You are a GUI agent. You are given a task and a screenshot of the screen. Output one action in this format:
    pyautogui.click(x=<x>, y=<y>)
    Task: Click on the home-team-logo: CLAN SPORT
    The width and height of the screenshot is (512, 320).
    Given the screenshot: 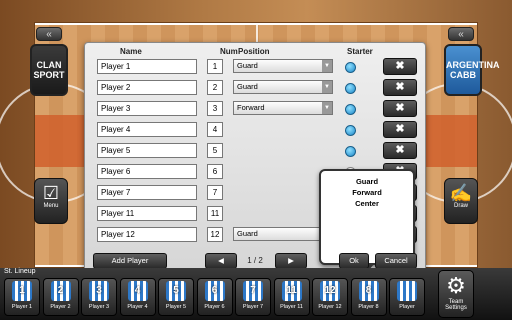 What is the action you would take?
    pyautogui.click(x=49, y=70)
    